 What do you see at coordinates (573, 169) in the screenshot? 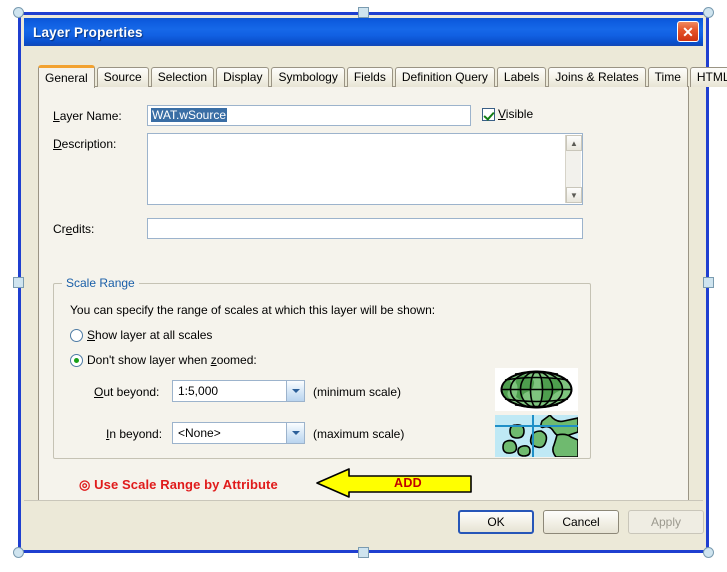
I see `description-scrollbar: ▲ ▼` at bounding box center [573, 169].